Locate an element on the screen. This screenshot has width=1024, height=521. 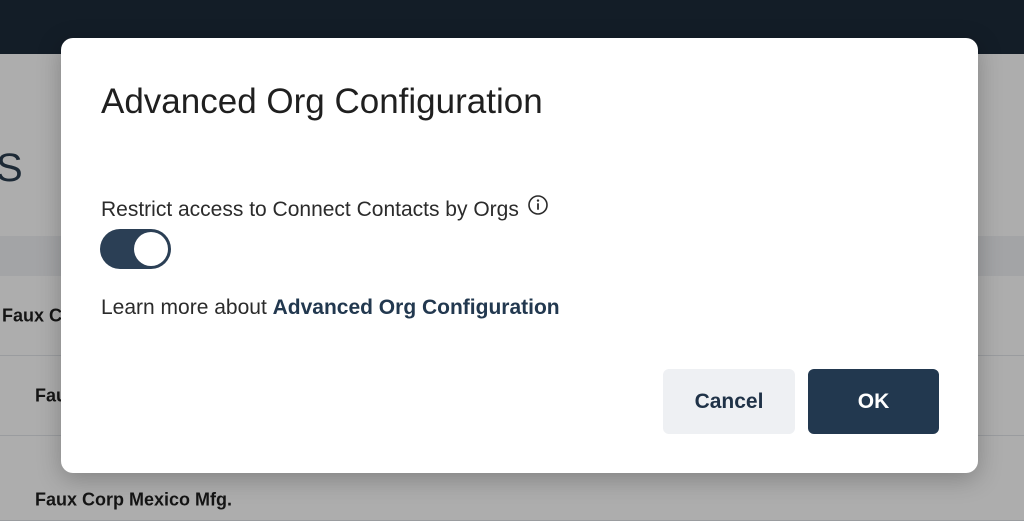
ok-button: OK is located at coordinates (873, 401).